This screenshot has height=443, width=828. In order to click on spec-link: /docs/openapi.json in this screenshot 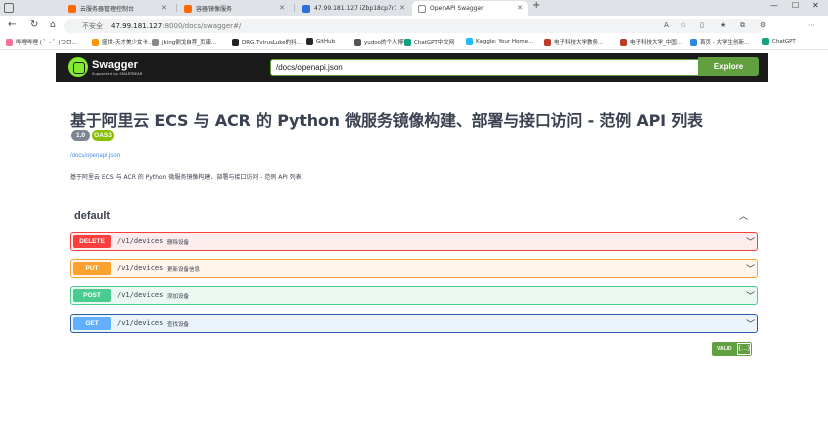, I will do `click(95, 156)`.